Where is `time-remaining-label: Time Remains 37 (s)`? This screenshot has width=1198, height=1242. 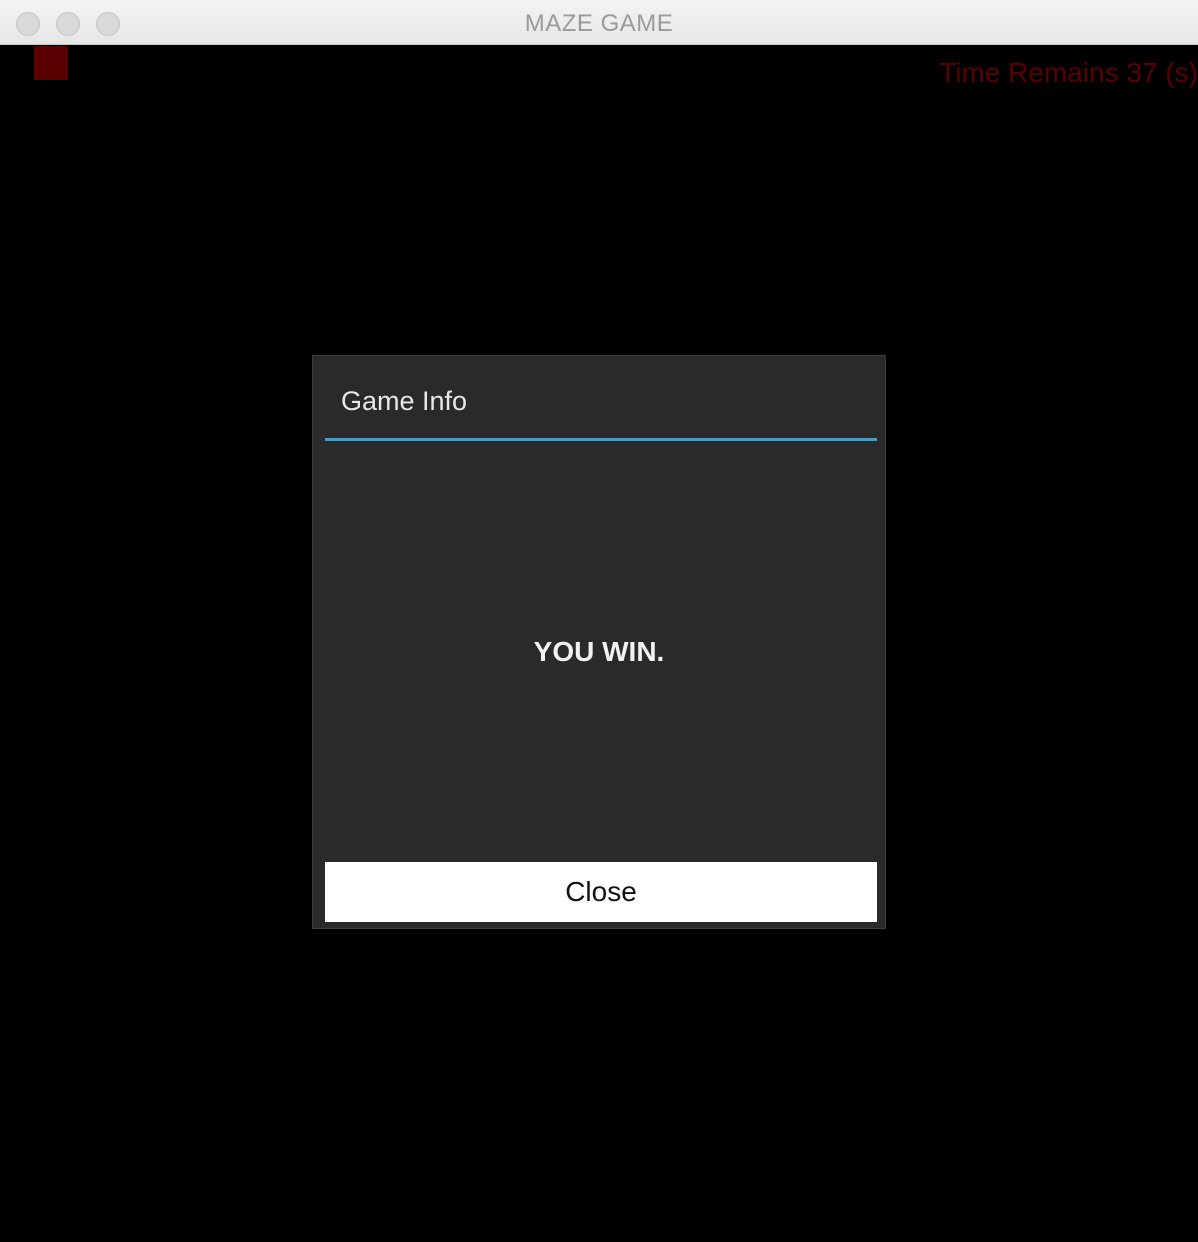
time-remaining-label: Time Remains 37 (s) is located at coordinates (1068, 72).